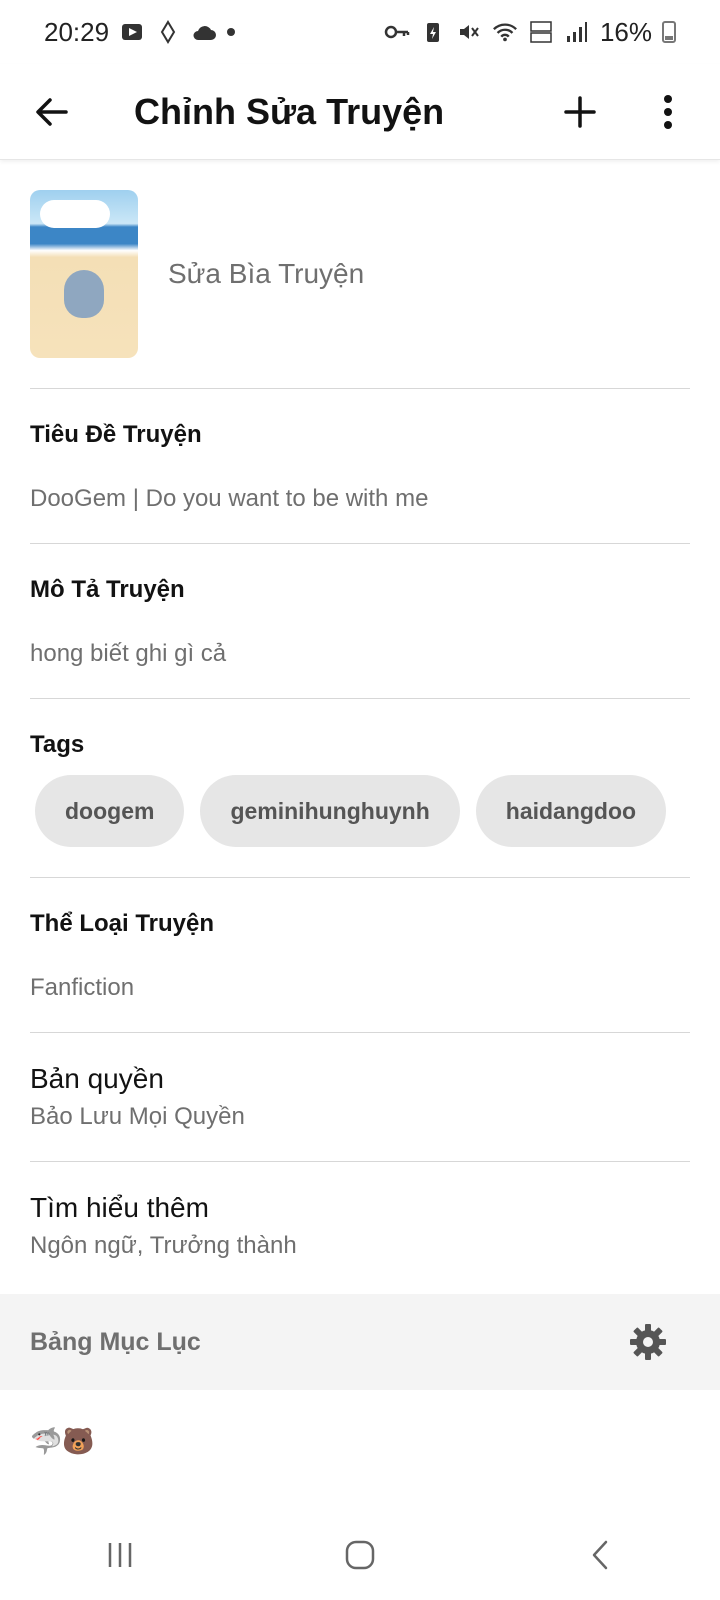  I want to click on gear-icon, so click(648, 1342).